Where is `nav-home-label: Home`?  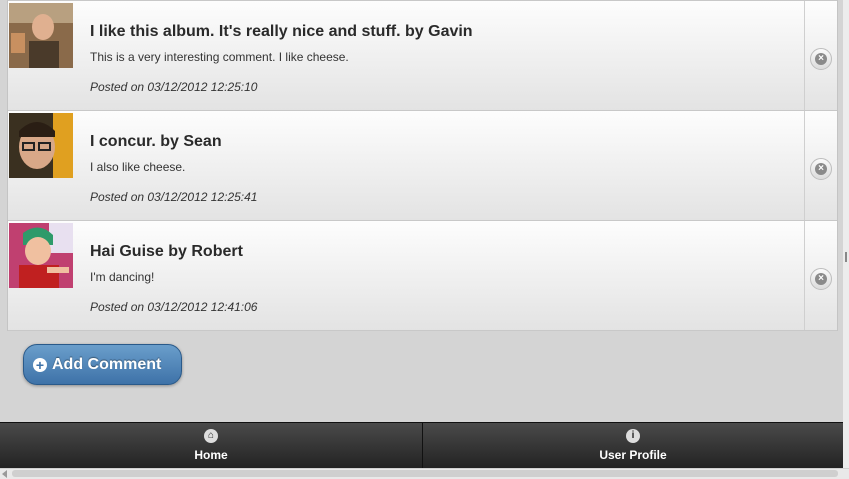 nav-home-label: Home is located at coordinates (211, 455).